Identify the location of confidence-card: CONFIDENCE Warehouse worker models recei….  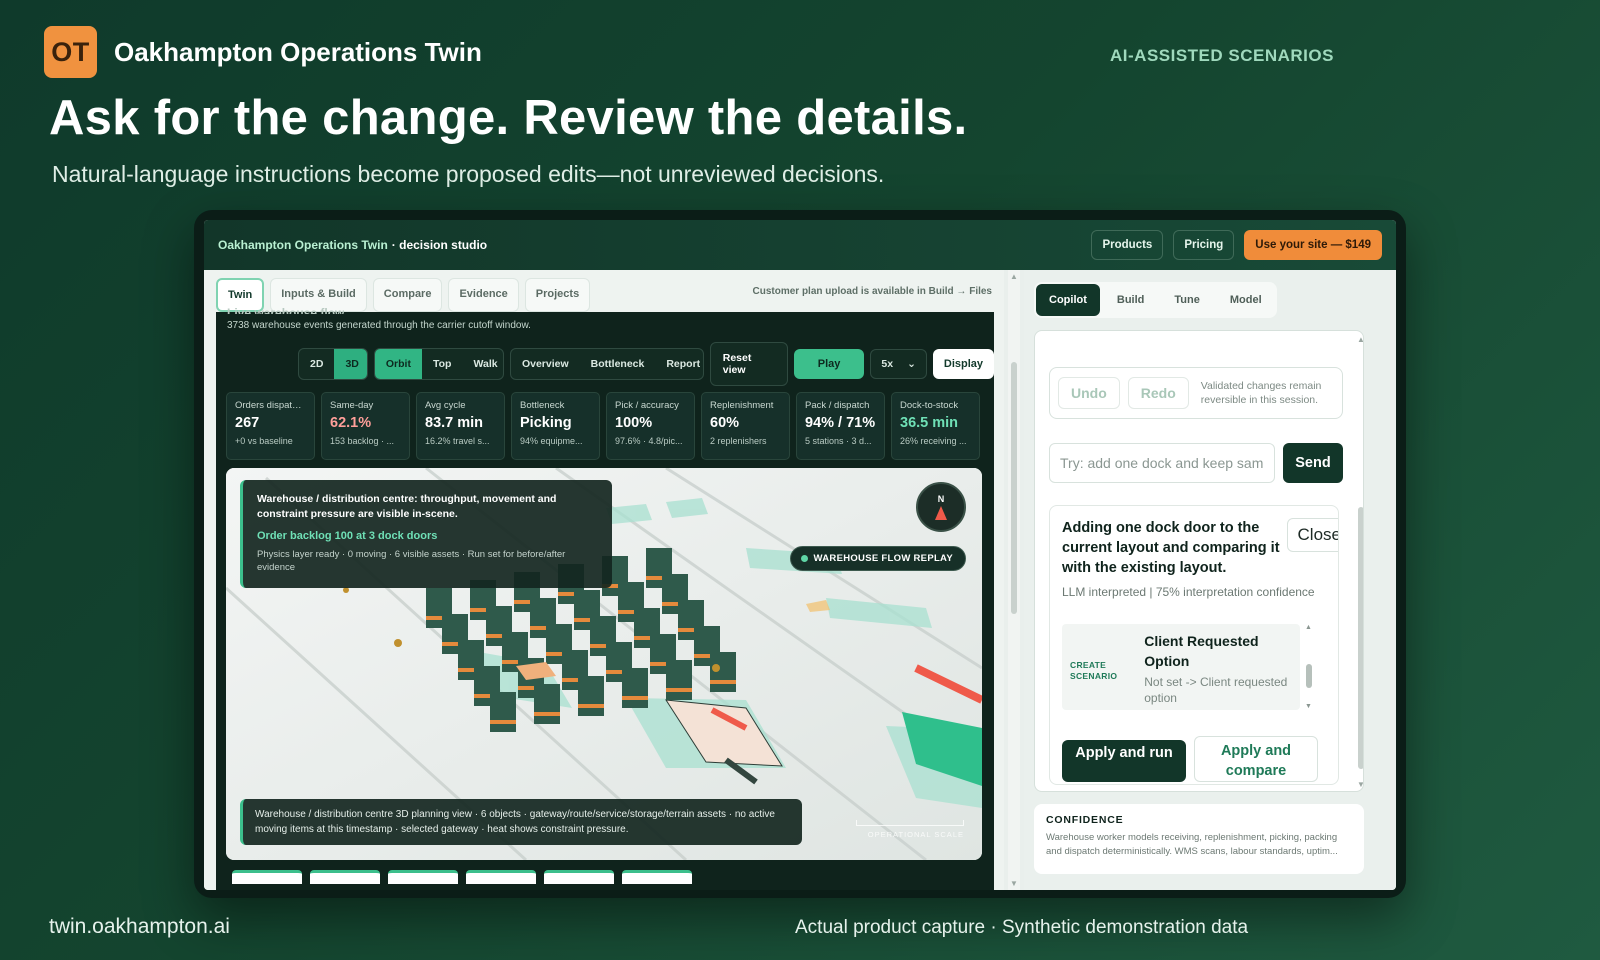
(1199, 839).